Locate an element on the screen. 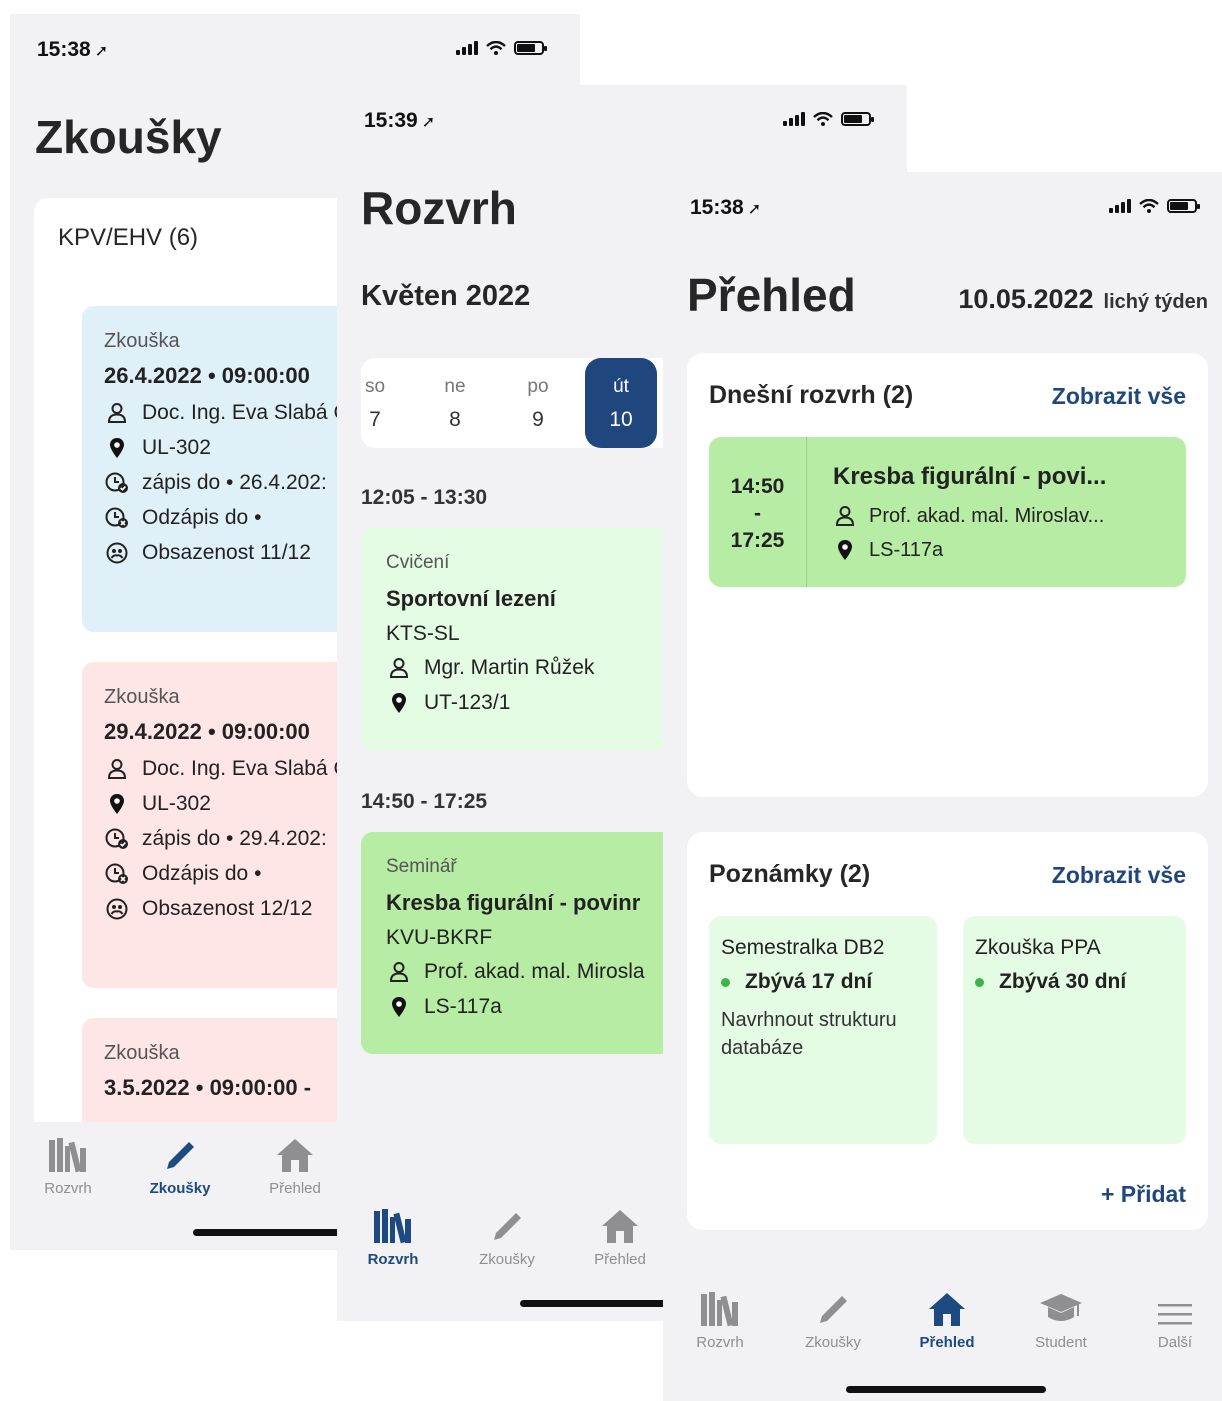 This screenshot has width=1222, height=1401. menu-icon is located at coordinates (1175, 1308).